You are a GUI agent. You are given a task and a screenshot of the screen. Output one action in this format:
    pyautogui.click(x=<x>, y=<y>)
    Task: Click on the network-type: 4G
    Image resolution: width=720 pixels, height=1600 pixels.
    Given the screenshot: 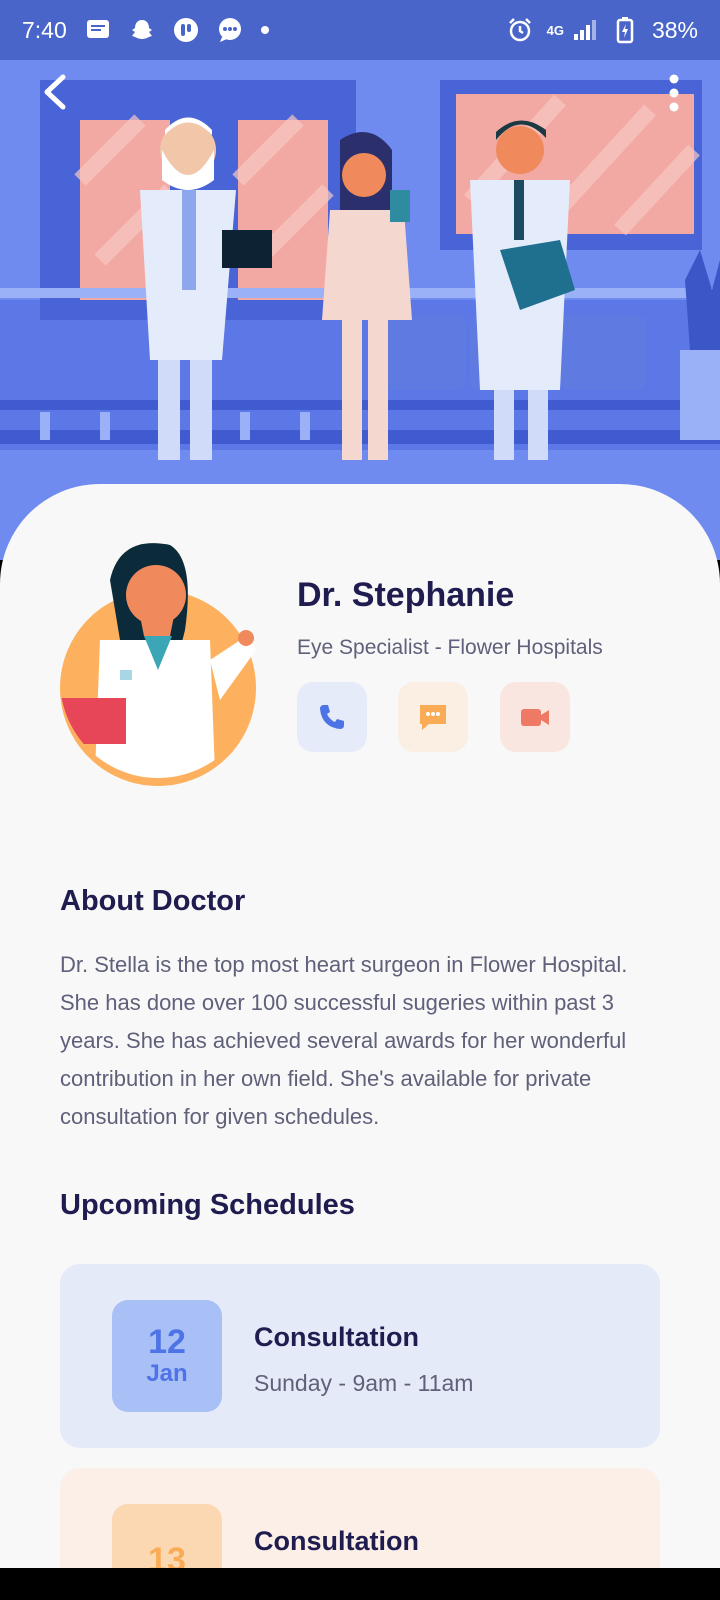 What is the action you would take?
    pyautogui.click(x=555, y=30)
    